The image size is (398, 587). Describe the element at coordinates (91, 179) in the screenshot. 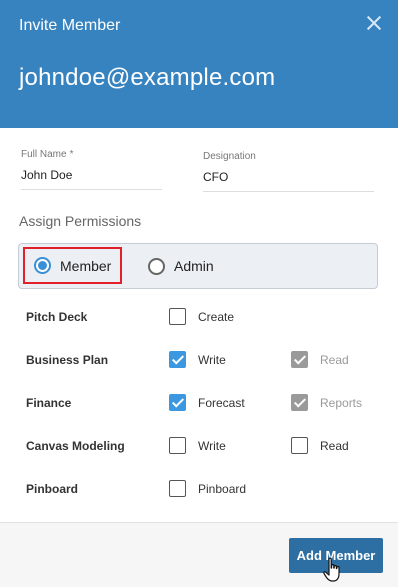

I see `full-name-input: John Doe` at that location.